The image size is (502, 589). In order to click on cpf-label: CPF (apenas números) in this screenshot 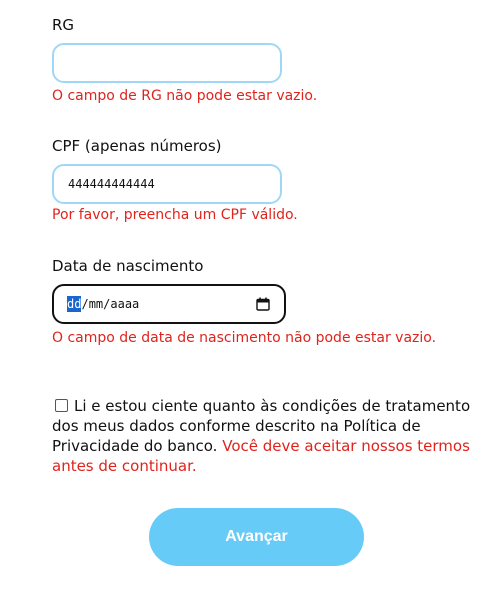, I will do `click(137, 146)`.